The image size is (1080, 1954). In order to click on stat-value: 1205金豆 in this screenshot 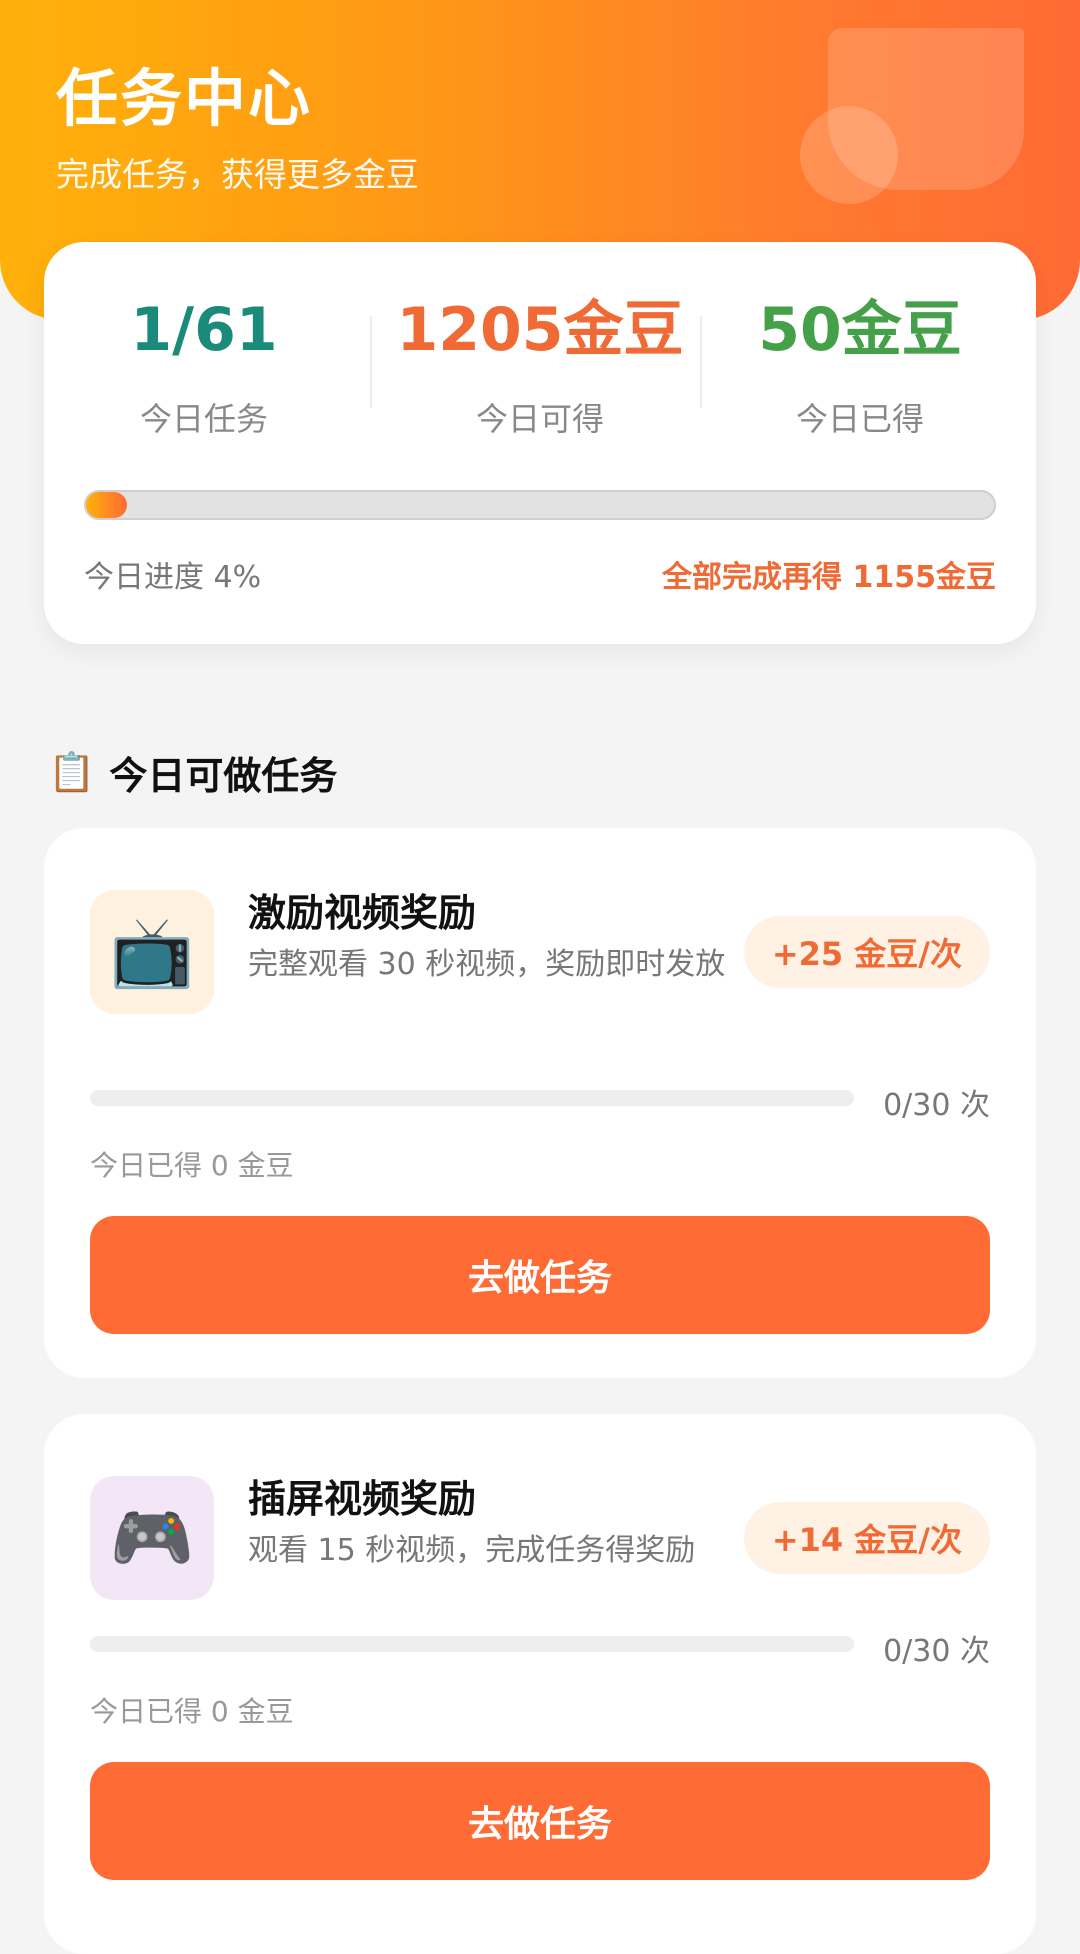, I will do `click(540, 330)`.